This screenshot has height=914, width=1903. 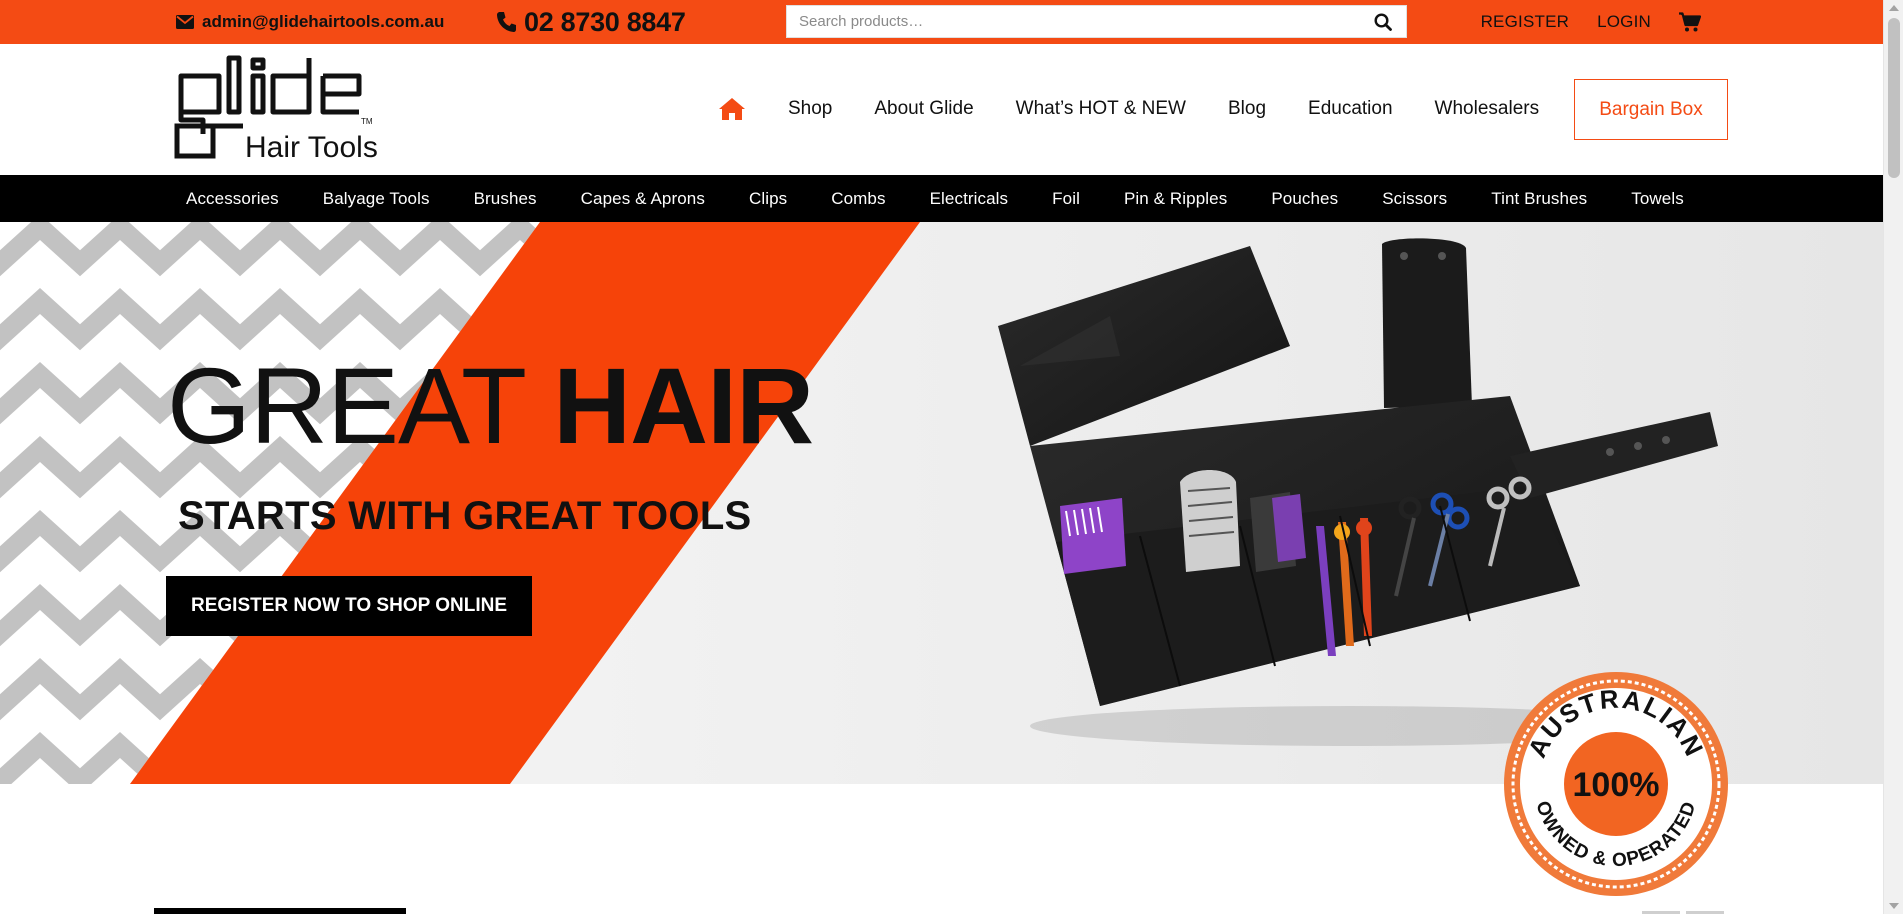 What do you see at coordinates (311, 146) in the screenshot?
I see `logo-tagline: Hair Tools` at bounding box center [311, 146].